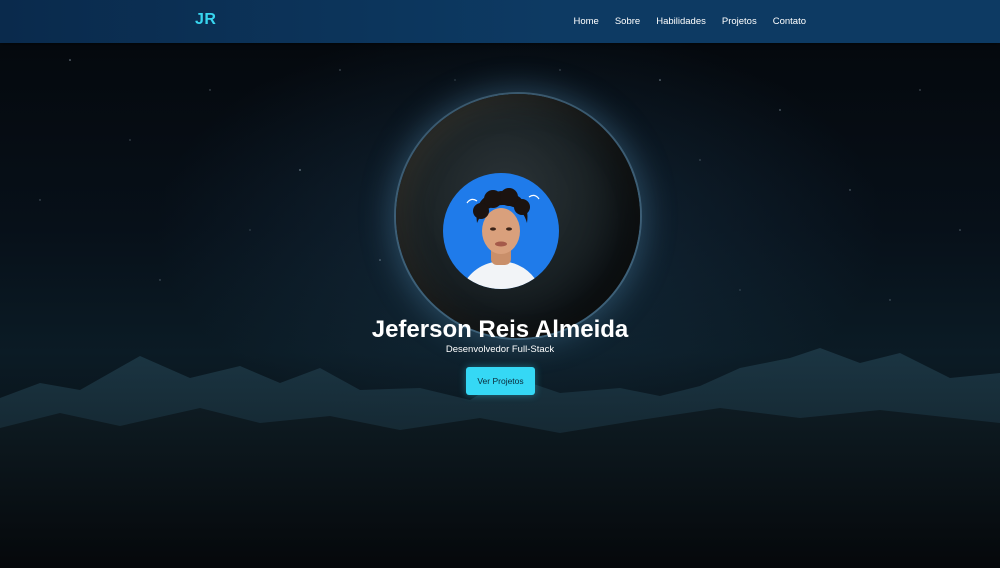 This screenshot has width=1000, height=568. Describe the element at coordinates (627, 21) in the screenshot. I see `nav-link-sobre: Sobre` at that location.